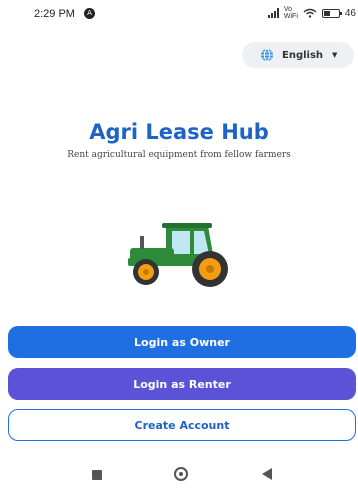 The width and height of the screenshot is (358, 489). What do you see at coordinates (182, 342) in the screenshot?
I see `login-owner-button: Login as Owner` at bounding box center [182, 342].